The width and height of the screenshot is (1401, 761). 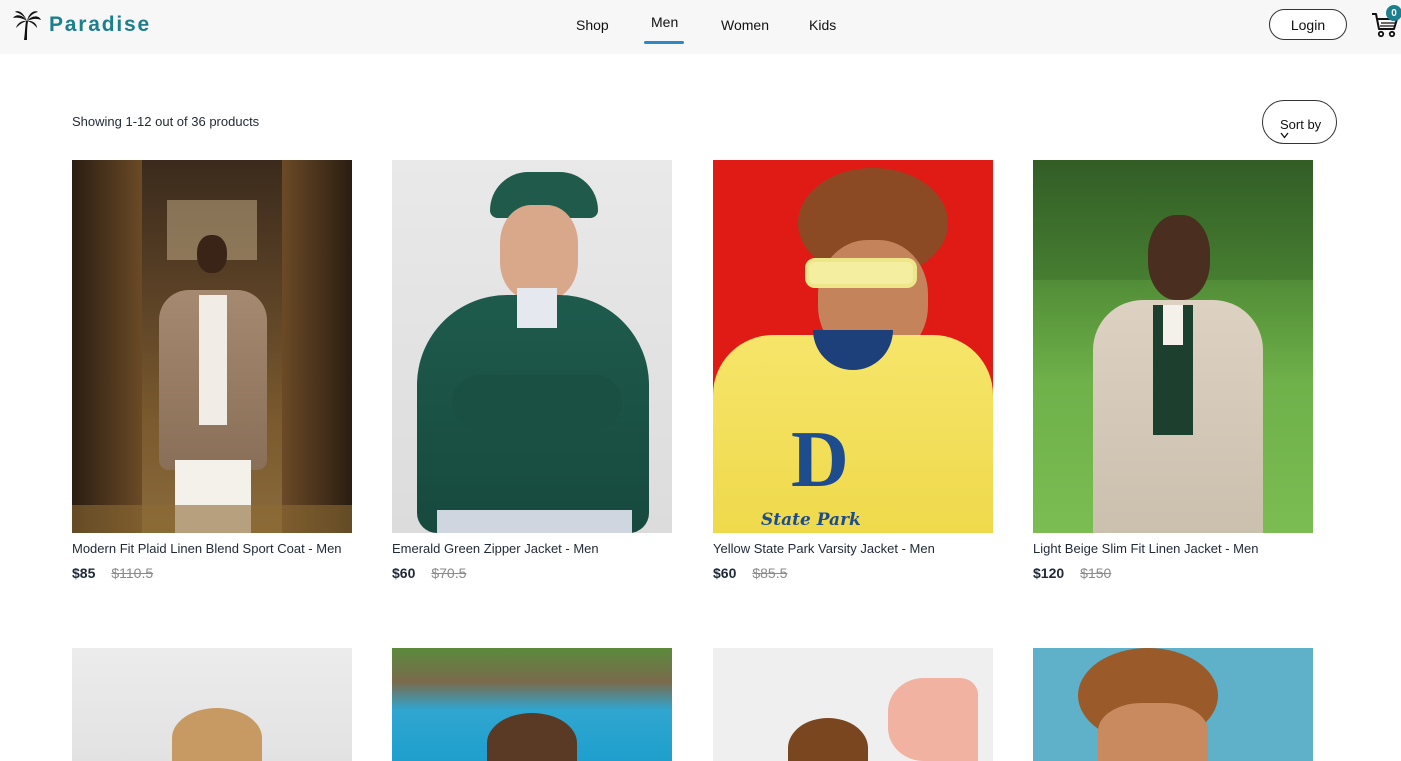 What do you see at coordinates (770, 573) in the screenshot?
I see `product-original-price: $85.5` at bounding box center [770, 573].